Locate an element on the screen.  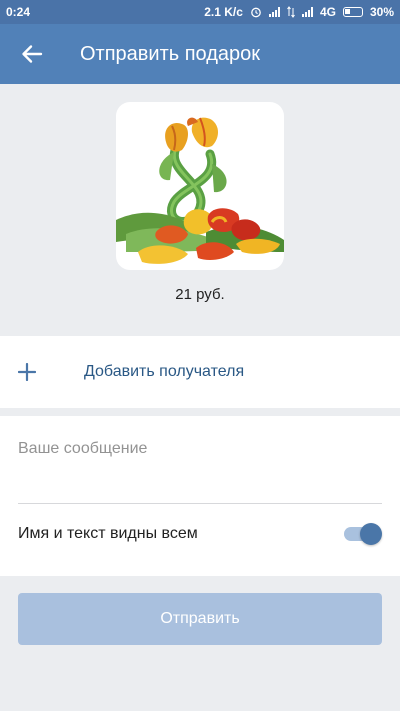
page-title: Отправить подарок is located at coordinates (170, 53).